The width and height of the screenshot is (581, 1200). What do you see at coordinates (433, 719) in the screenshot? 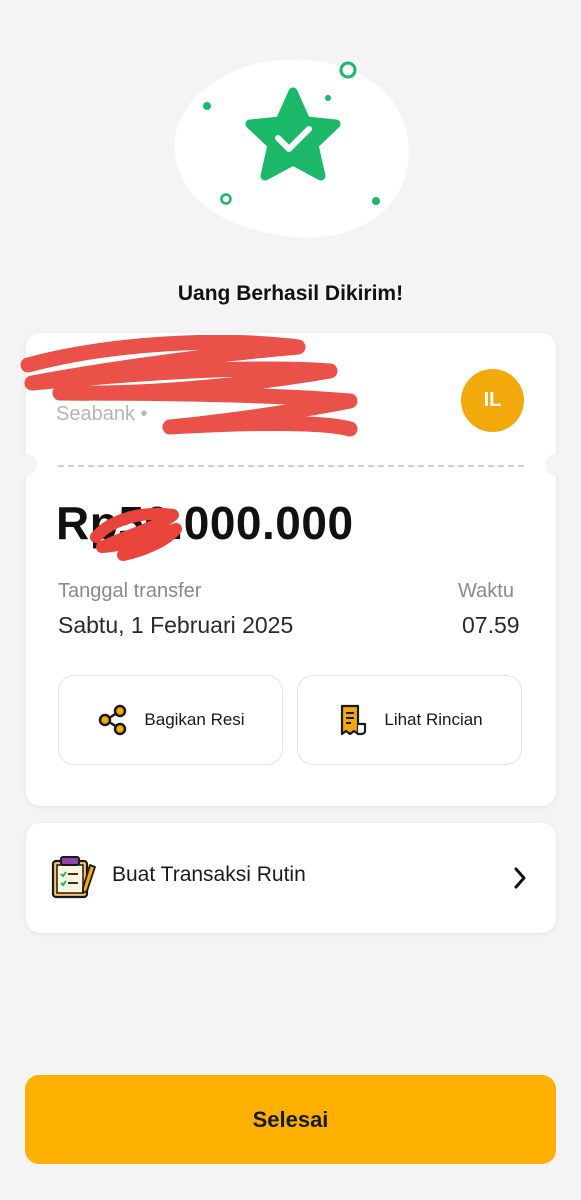
I see `view-details-label: Lihat Rincian` at bounding box center [433, 719].